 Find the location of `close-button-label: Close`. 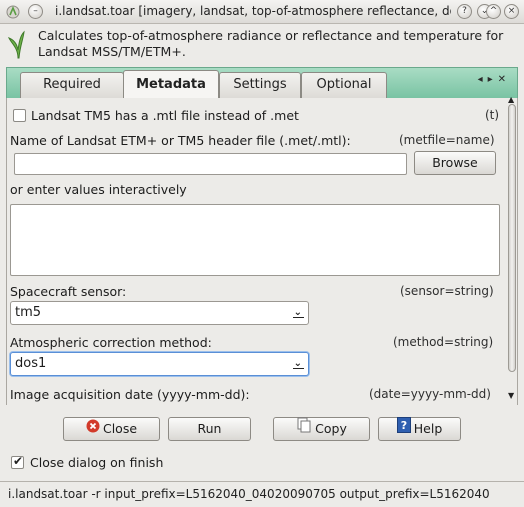

close-button-label: Close is located at coordinates (120, 428).